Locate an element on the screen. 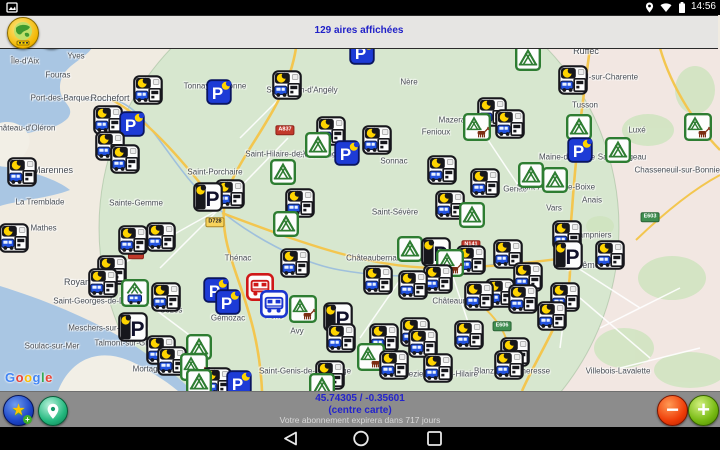 This screenshot has height=450, width=720. google-attribution: Google is located at coordinates (29, 377).